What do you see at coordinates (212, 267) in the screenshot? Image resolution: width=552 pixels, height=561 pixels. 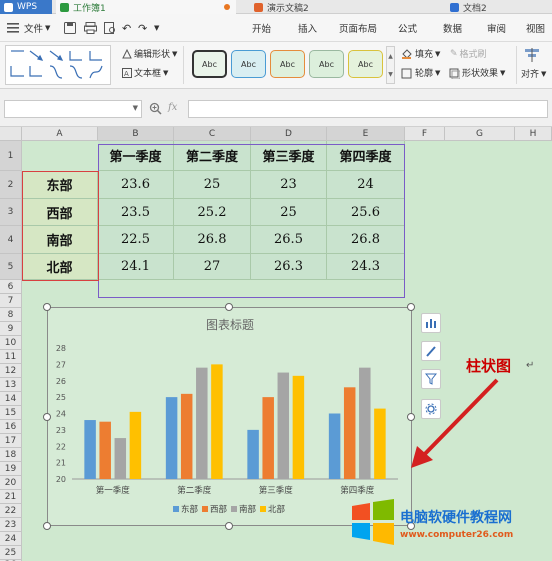 I see `value-cell: 27` at bounding box center [212, 267].